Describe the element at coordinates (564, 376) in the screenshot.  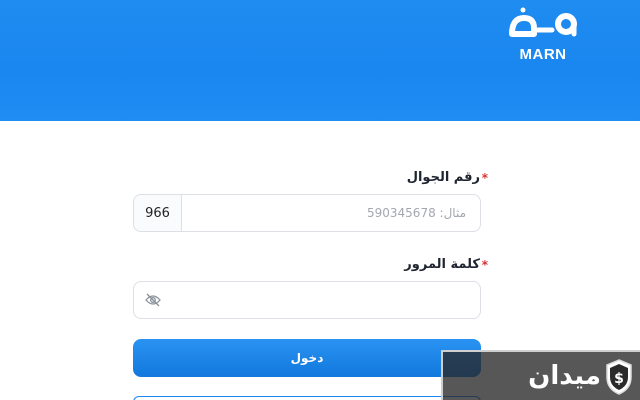
I see `watermark-text: ميدان المال` at that location.